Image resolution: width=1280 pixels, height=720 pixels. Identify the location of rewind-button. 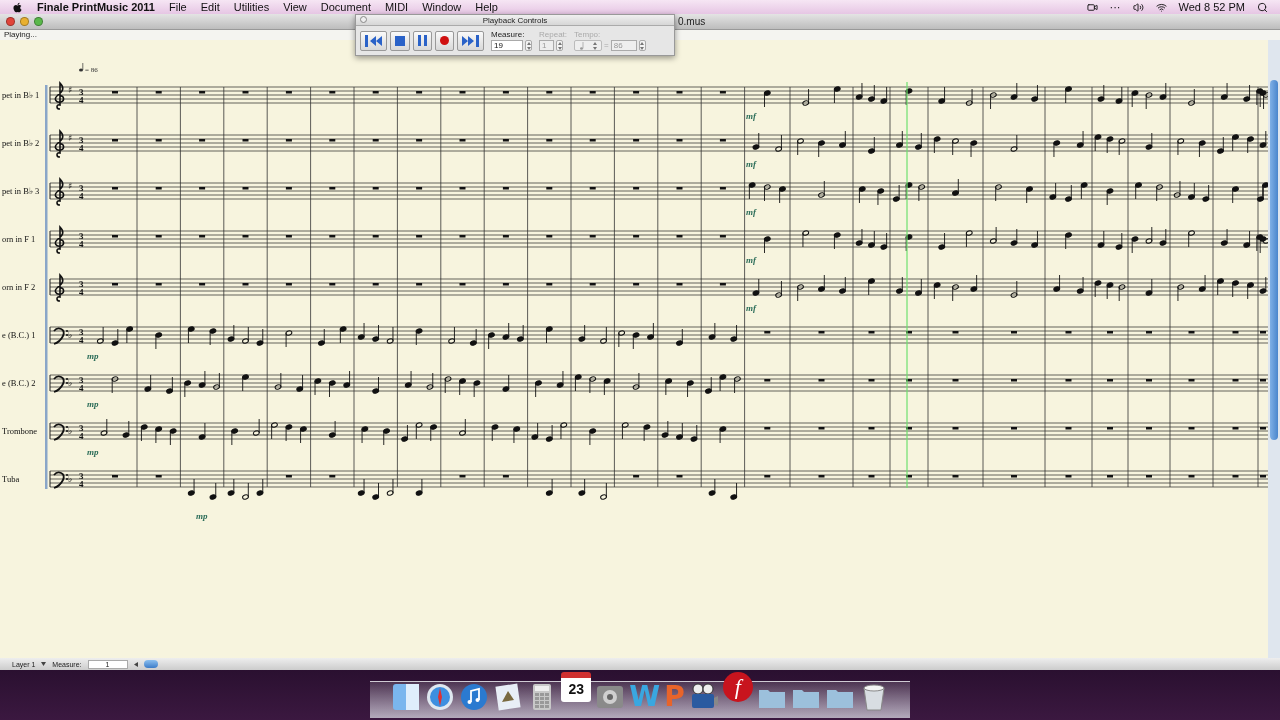
(373, 40).